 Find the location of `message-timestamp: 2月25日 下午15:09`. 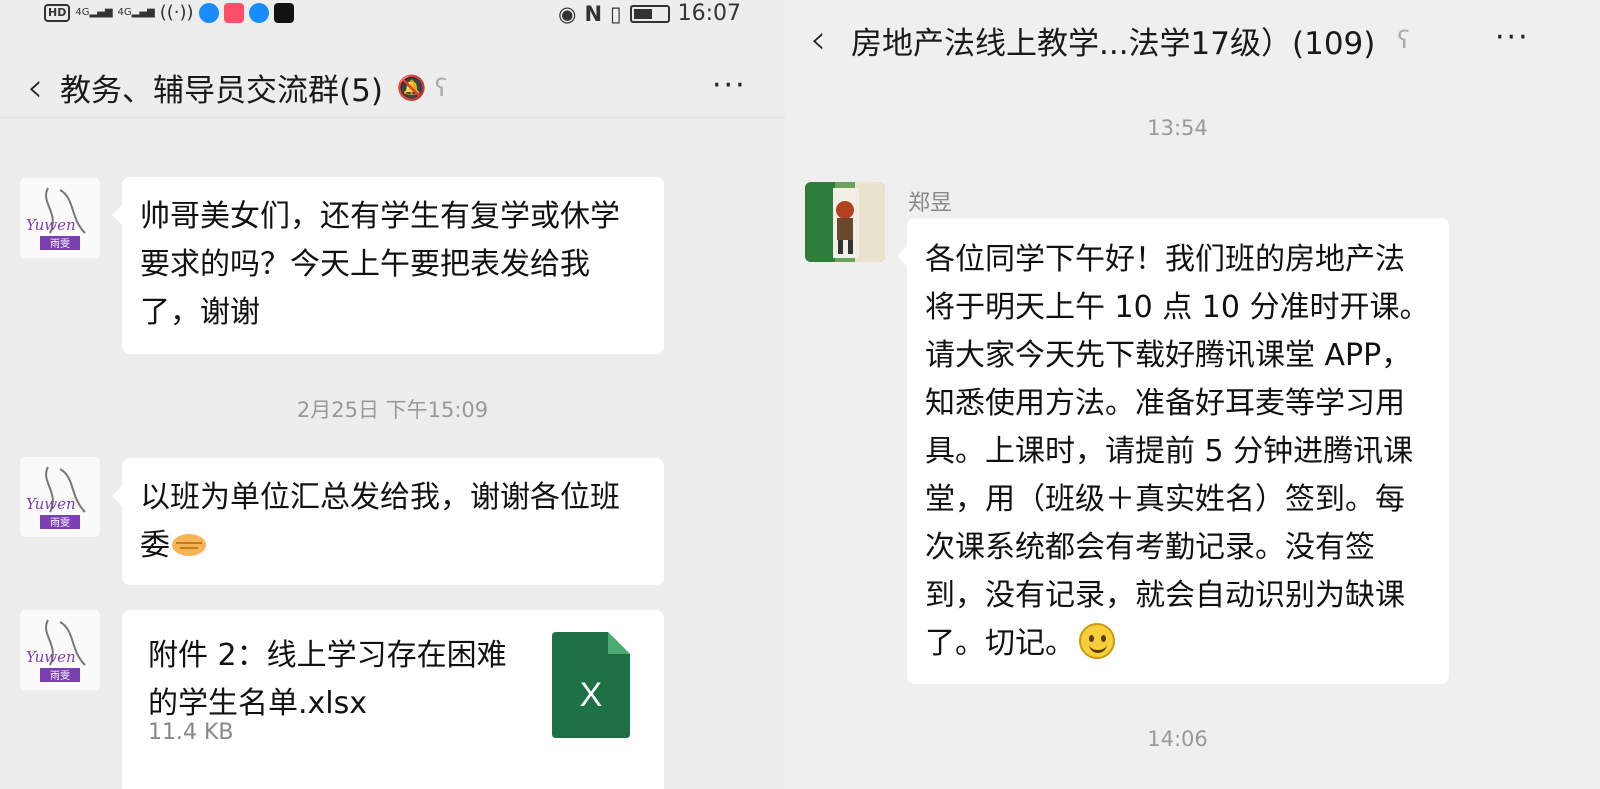

message-timestamp: 2月25日 下午15:09 is located at coordinates (392, 410).